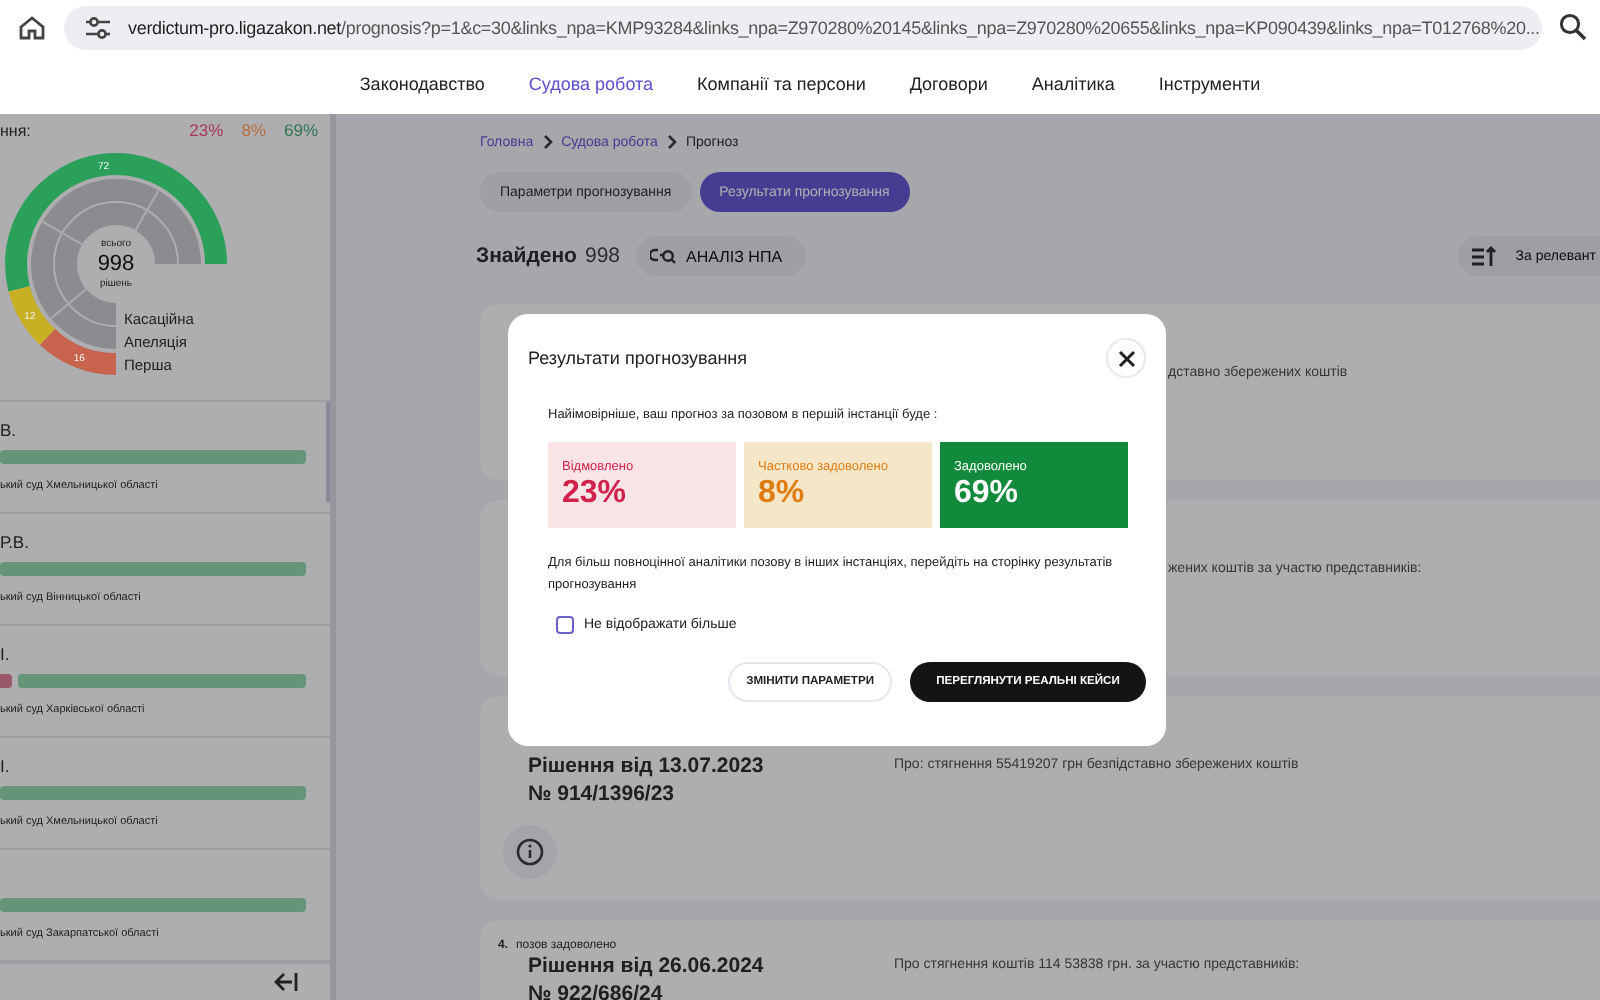 The width and height of the screenshot is (1600, 1000). What do you see at coordinates (711, 966) in the screenshot?
I see `decision-title: Рішення від 26.06.2024` at bounding box center [711, 966].